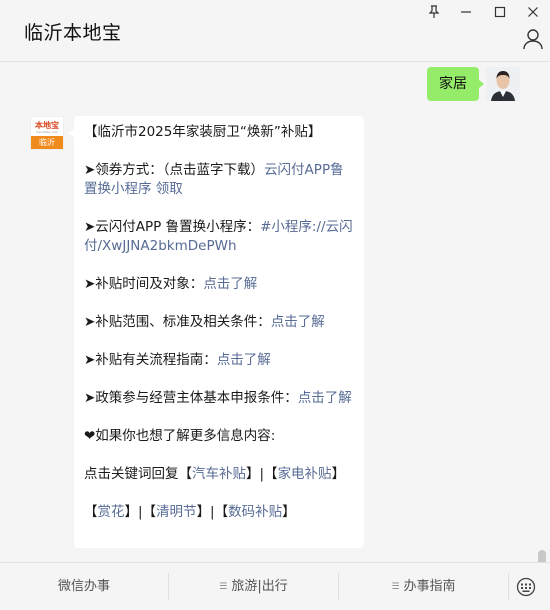 The image size is (550, 610). Describe the element at coordinates (508, 586) in the screenshot. I see `menu-divider` at that location.